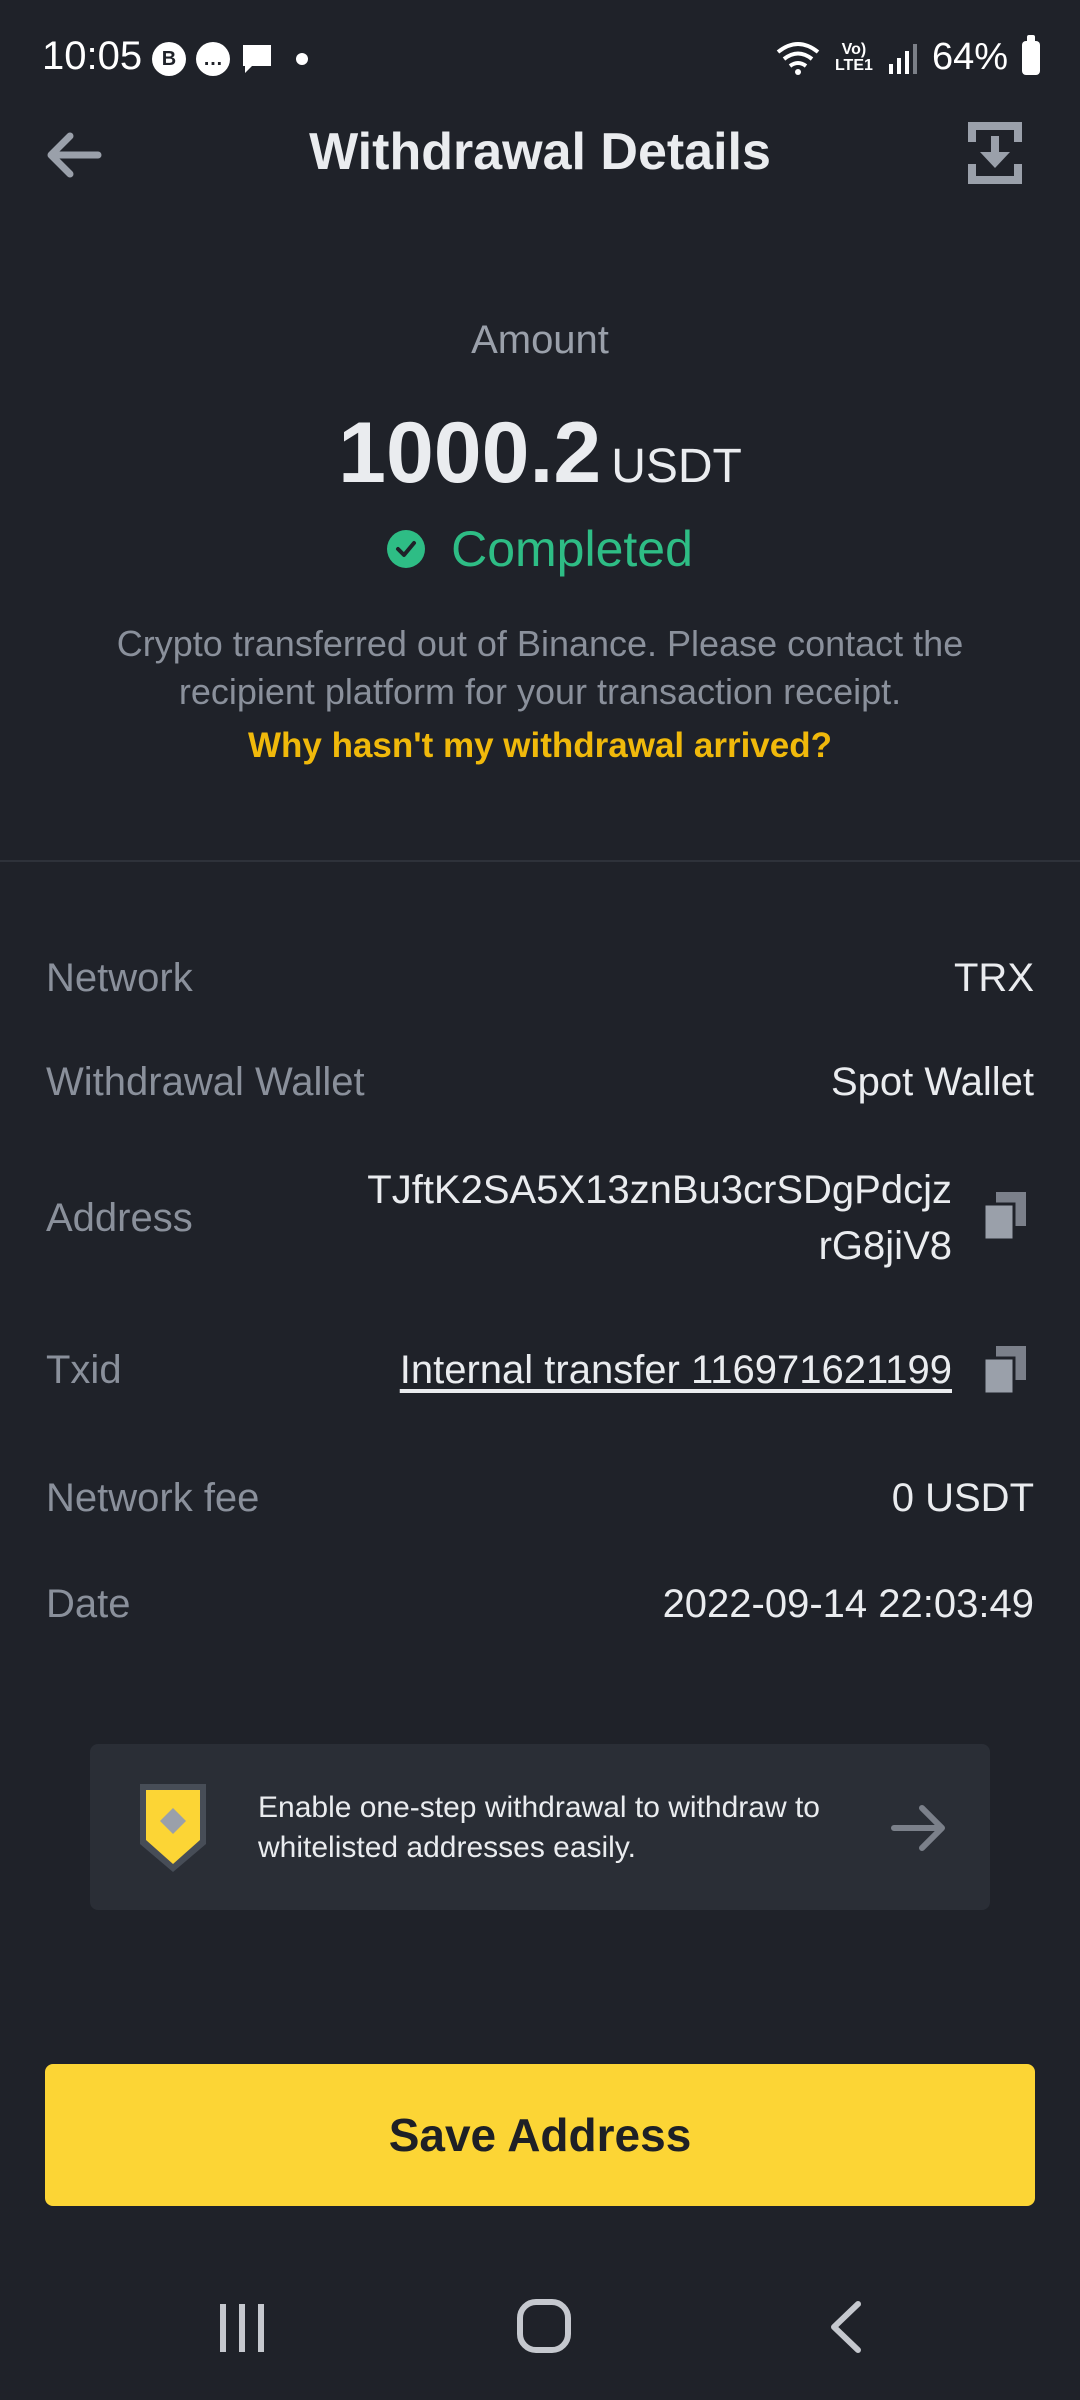 This screenshot has width=1080, height=2400. I want to click on date-value: 2022-09-14 22:03:49, so click(848, 1604).